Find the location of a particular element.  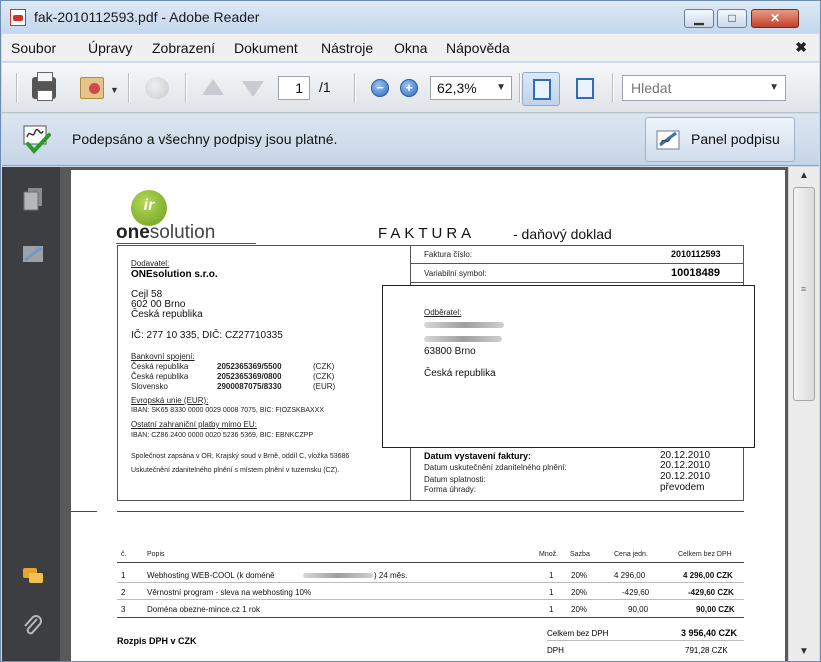

fit-page-icon is located at coordinates (585, 88).